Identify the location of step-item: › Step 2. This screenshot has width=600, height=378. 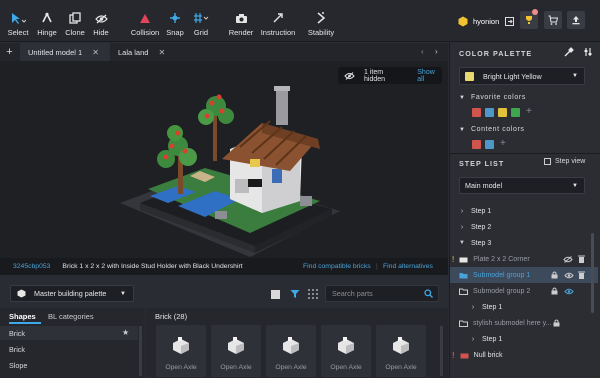
(524, 227).